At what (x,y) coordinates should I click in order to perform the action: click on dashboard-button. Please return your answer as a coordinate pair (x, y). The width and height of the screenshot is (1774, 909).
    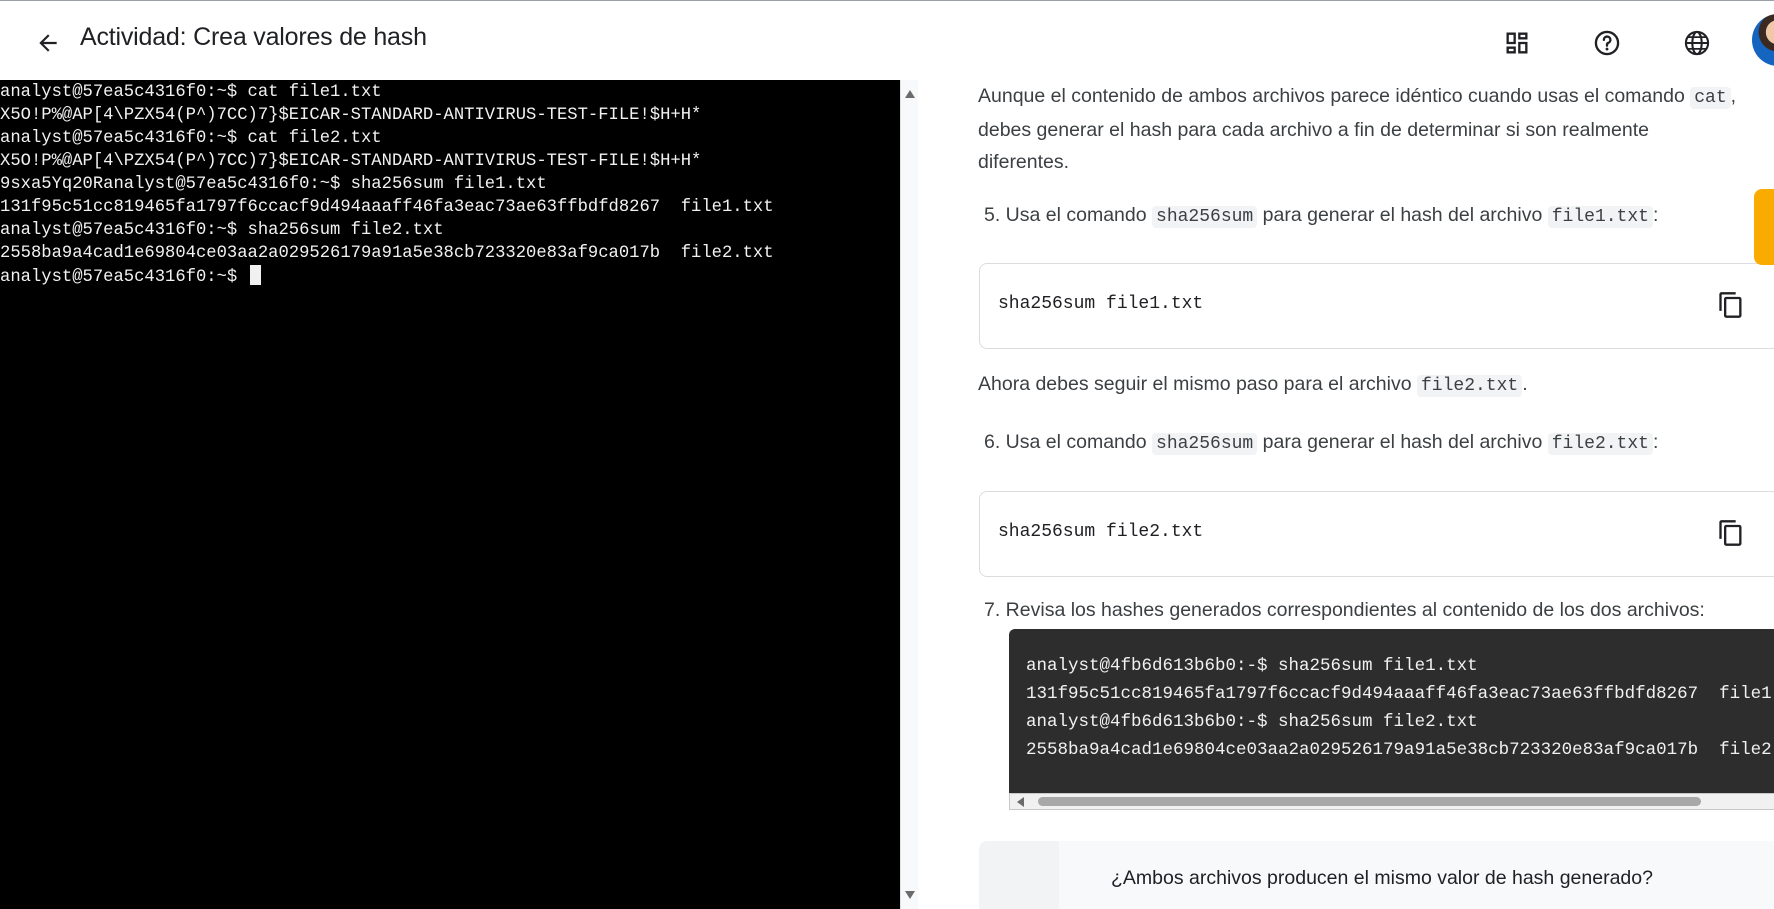
    Looking at the image, I should click on (1517, 43).